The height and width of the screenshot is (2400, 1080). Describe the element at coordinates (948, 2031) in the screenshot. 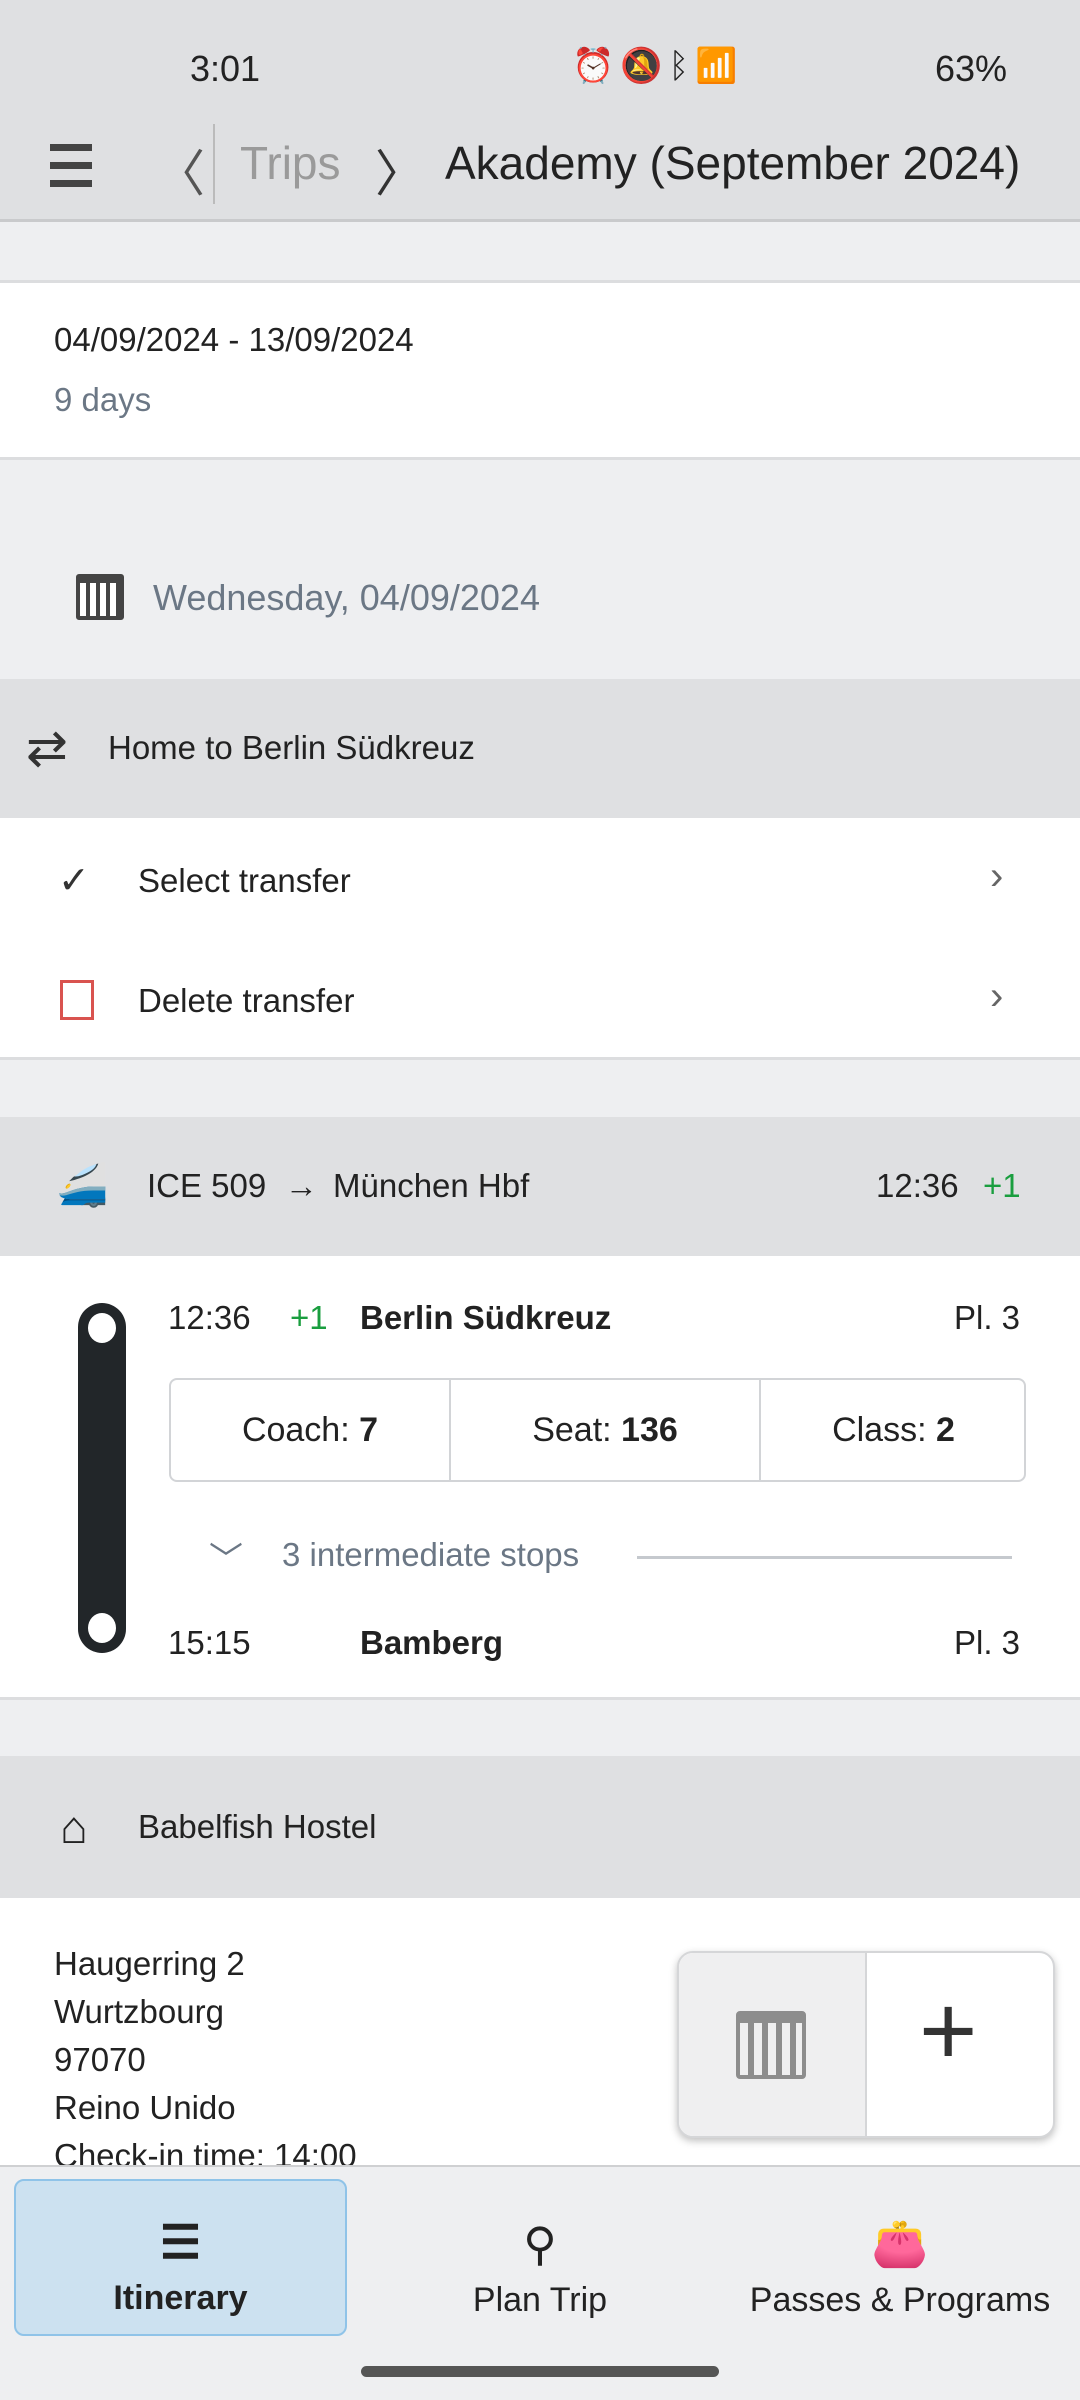

I see `plus-icon: +` at that location.